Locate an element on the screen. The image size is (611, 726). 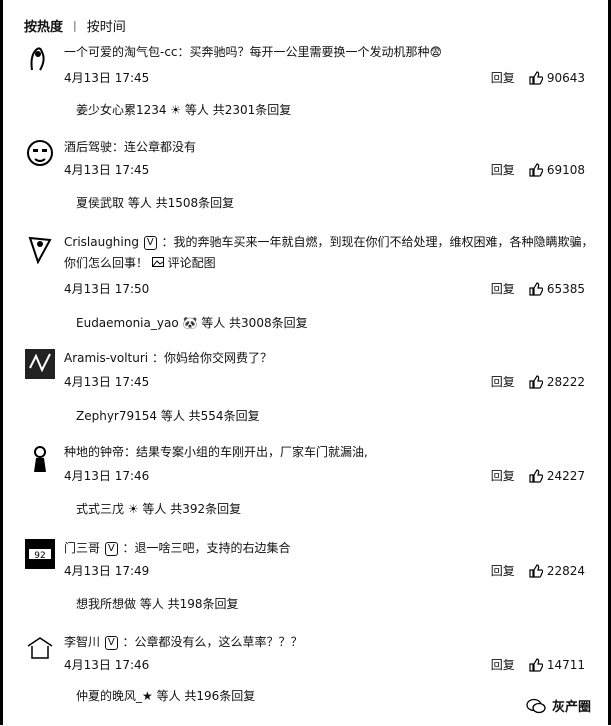
comment-text: 李智川 V ：公章都没有么，这么草率？？？ is located at coordinates (329, 642).